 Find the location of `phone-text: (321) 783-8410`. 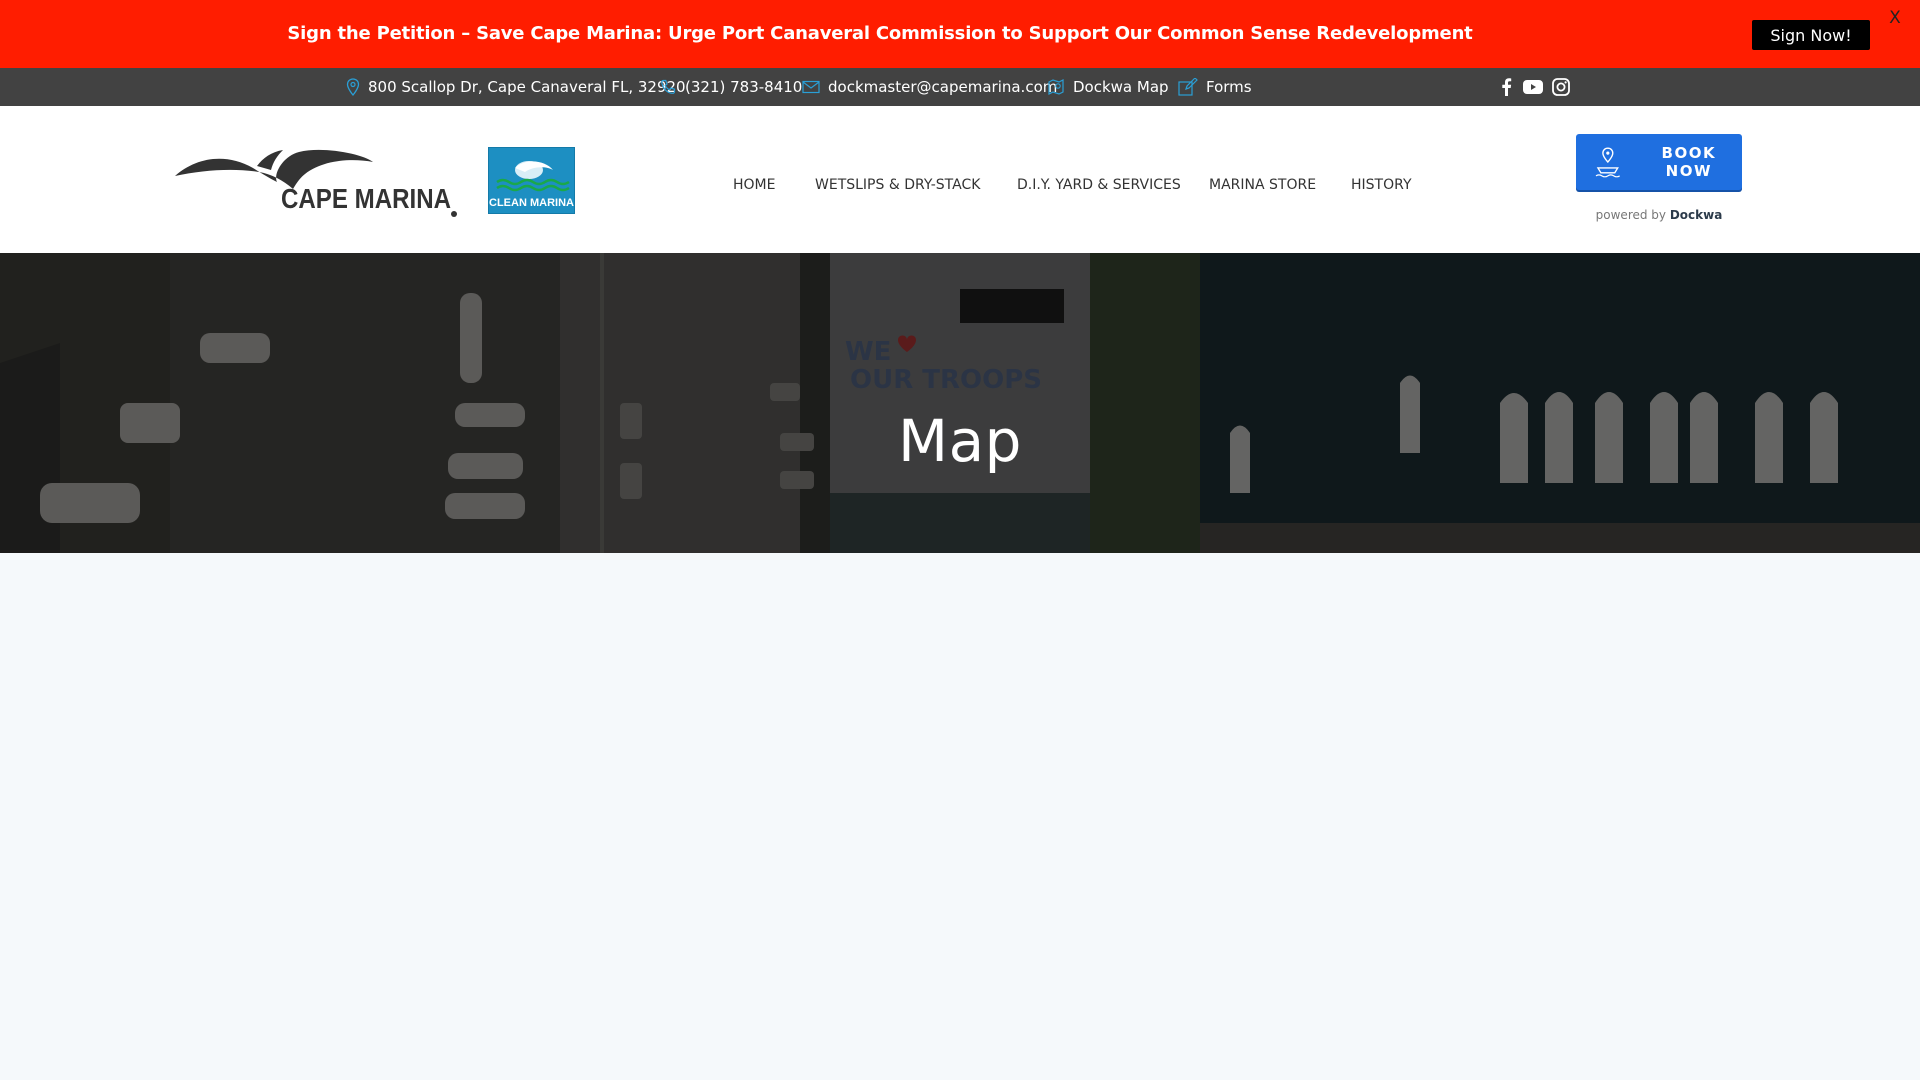

phone-text: (321) 783-8410 is located at coordinates (744, 87).